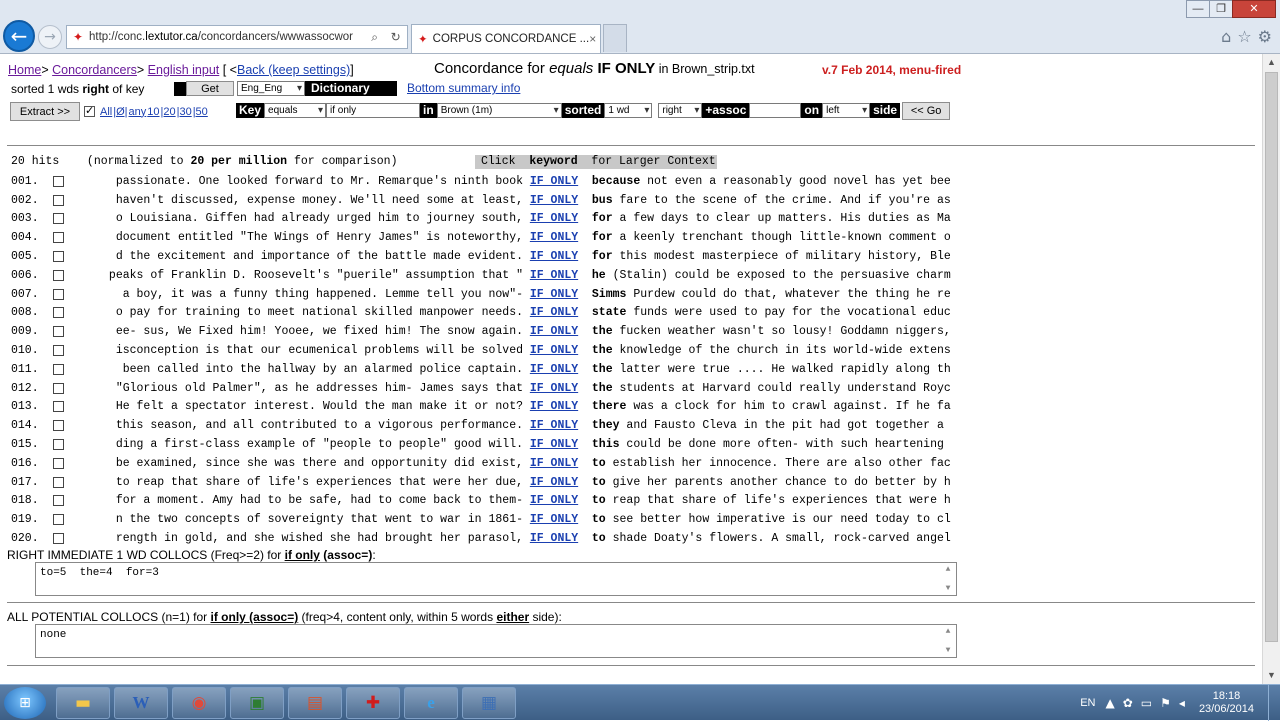  What do you see at coordinates (184, 70) in the screenshot?
I see `english-input-link: English input` at bounding box center [184, 70].